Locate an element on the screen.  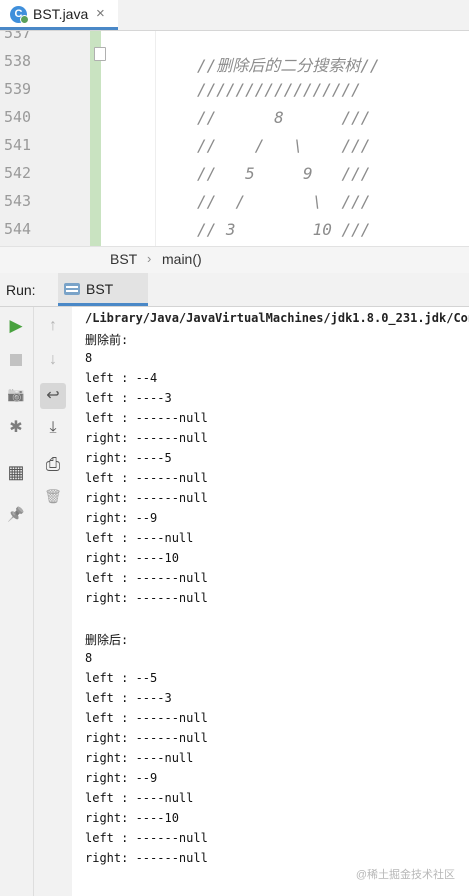
run-tab-label: BST is located at coordinates (100, 289).